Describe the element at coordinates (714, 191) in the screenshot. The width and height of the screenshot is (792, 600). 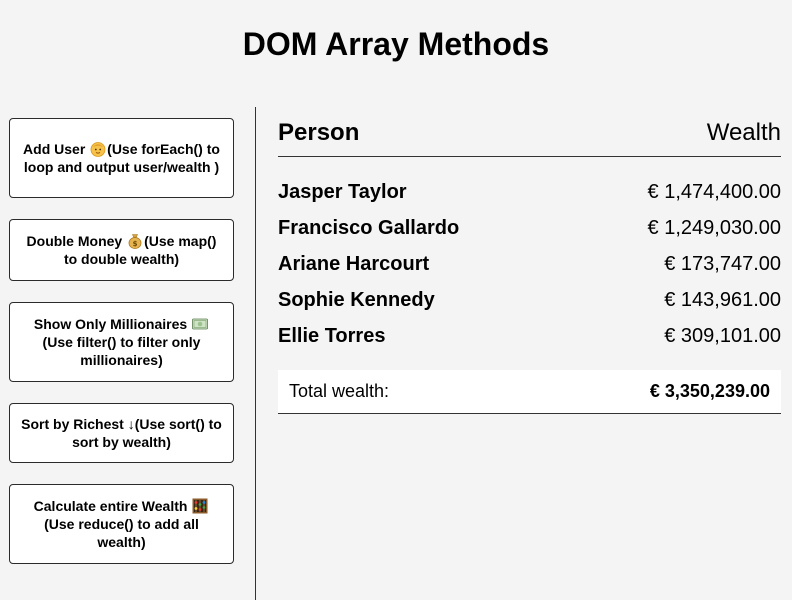
I see `person-wealth: € 1,474,400.00` at that location.